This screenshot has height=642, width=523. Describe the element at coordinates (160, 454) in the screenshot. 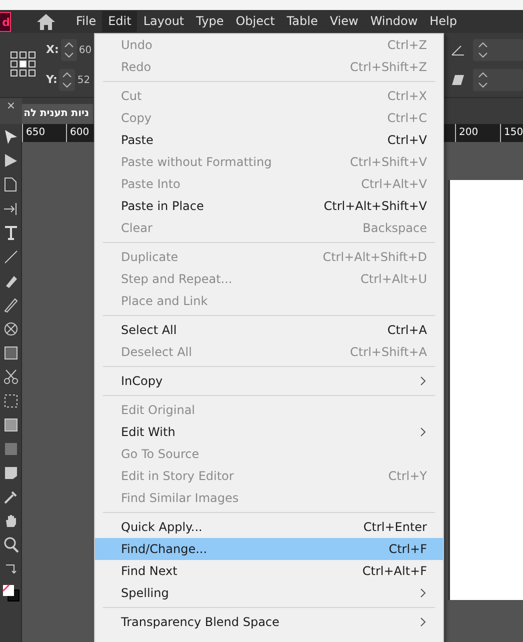

I see `option-label: Go To Source` at that location.